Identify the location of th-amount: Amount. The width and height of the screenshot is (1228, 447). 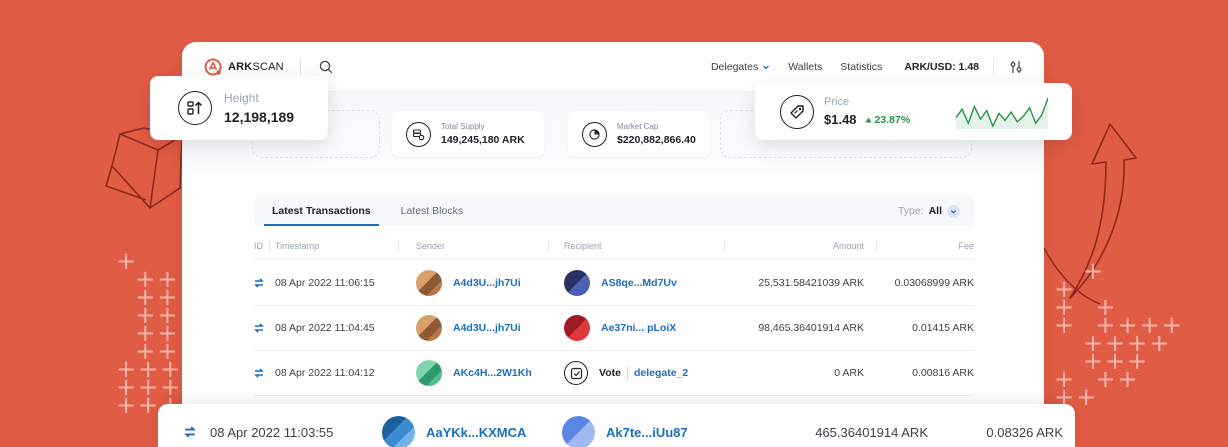
(848, 246).